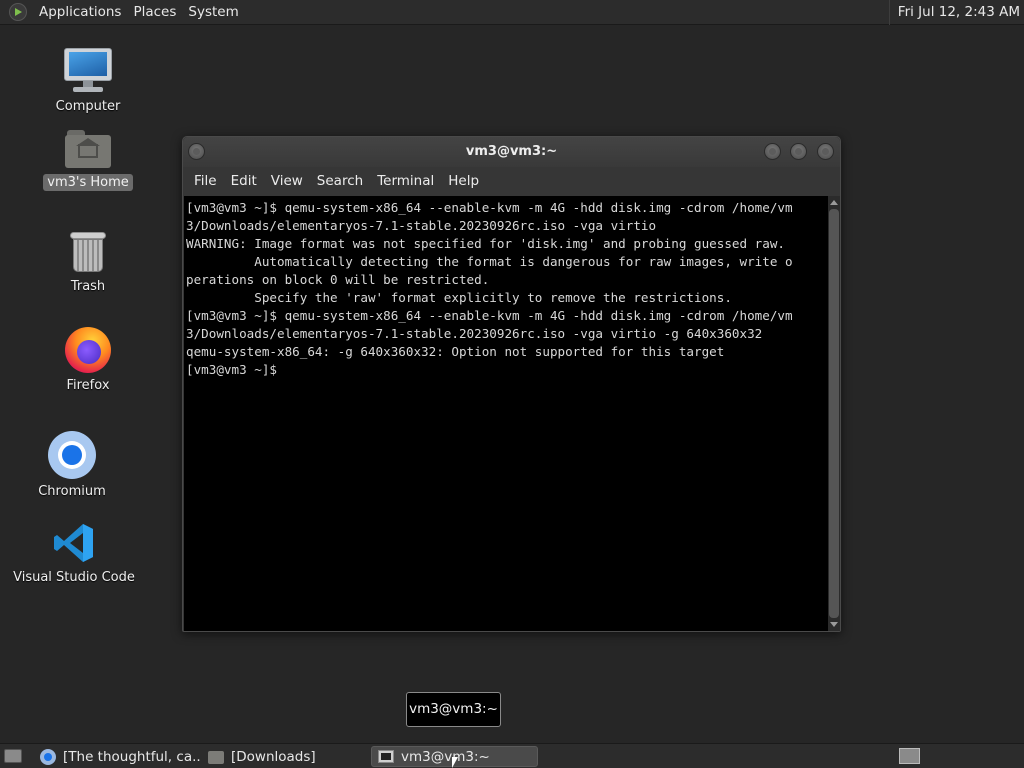  I want to click on menu-edit: Edit, so click(244, 181).